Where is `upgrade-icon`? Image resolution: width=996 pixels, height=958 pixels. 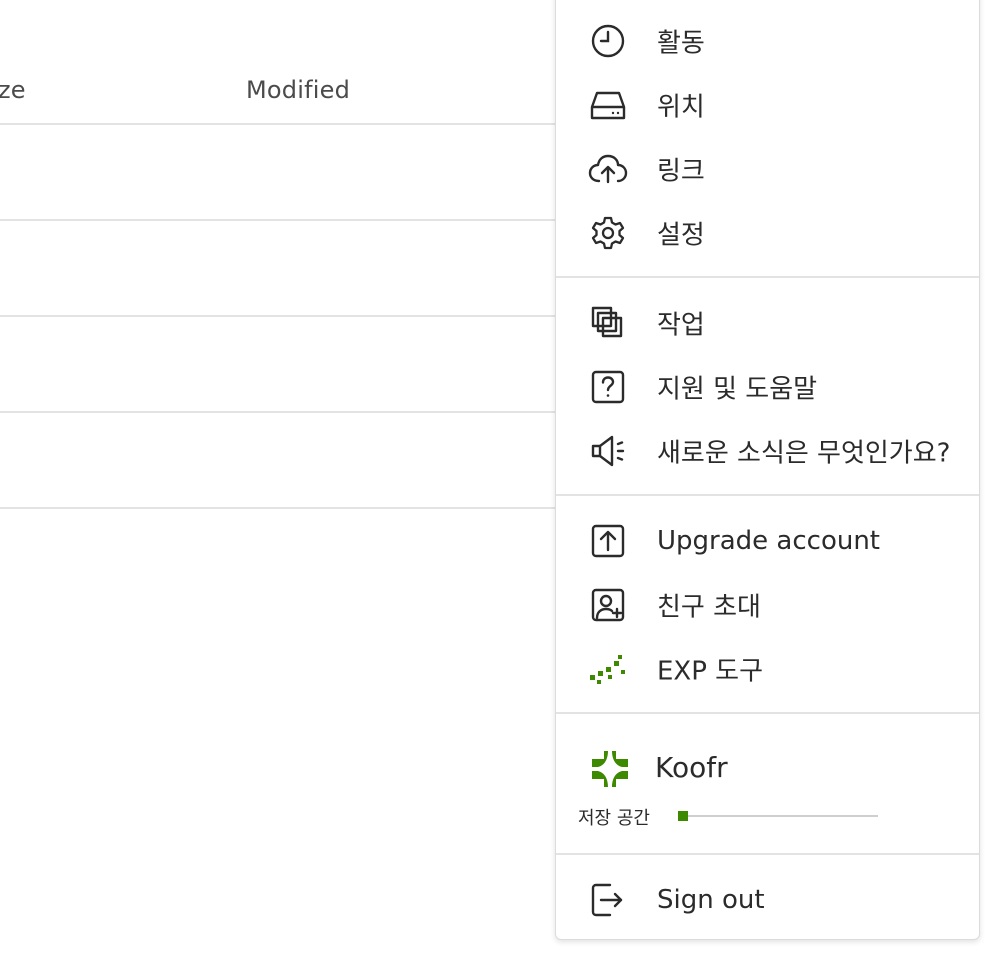
upgrade-icon is located at coordinates (608, 541).